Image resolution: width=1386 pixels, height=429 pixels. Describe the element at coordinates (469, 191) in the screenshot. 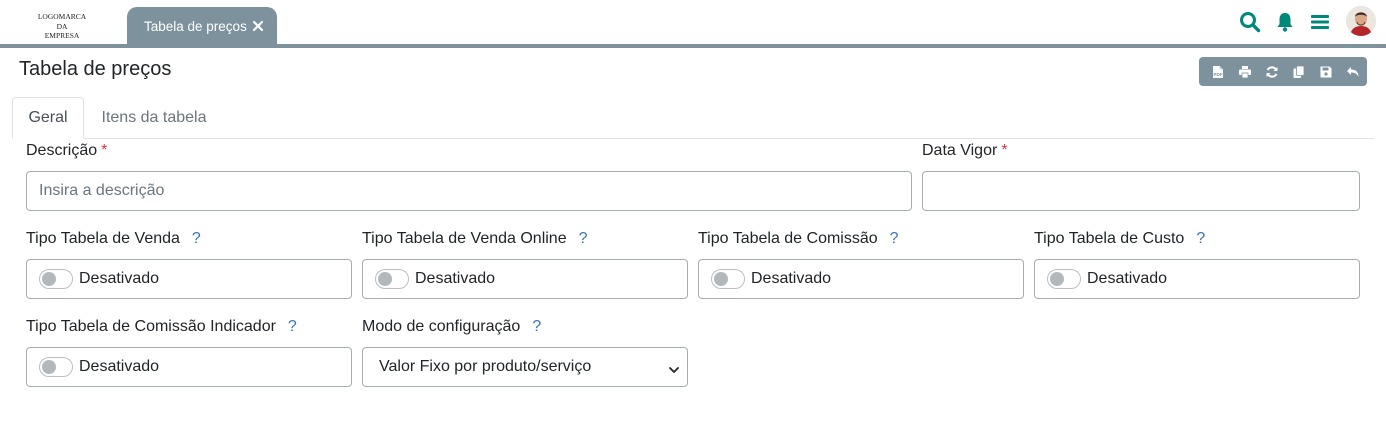

I see `descricao-input` at that location.